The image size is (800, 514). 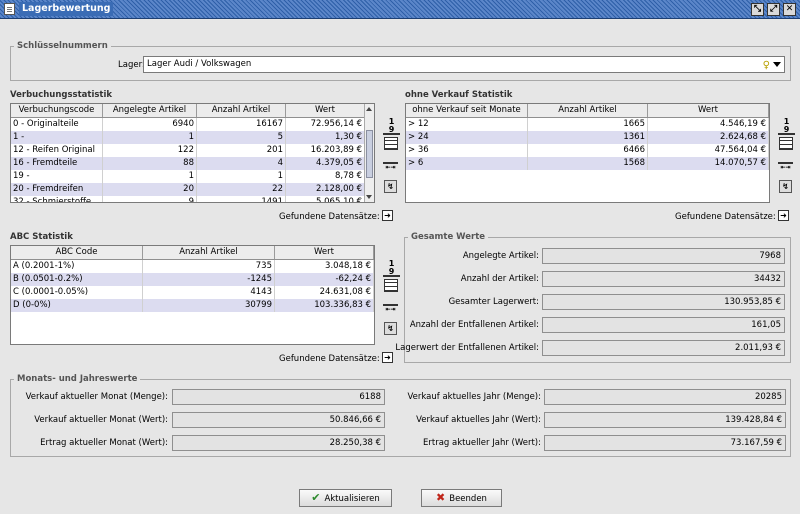 I want to click on table-cell: > 36, so click(x=467, y=150).